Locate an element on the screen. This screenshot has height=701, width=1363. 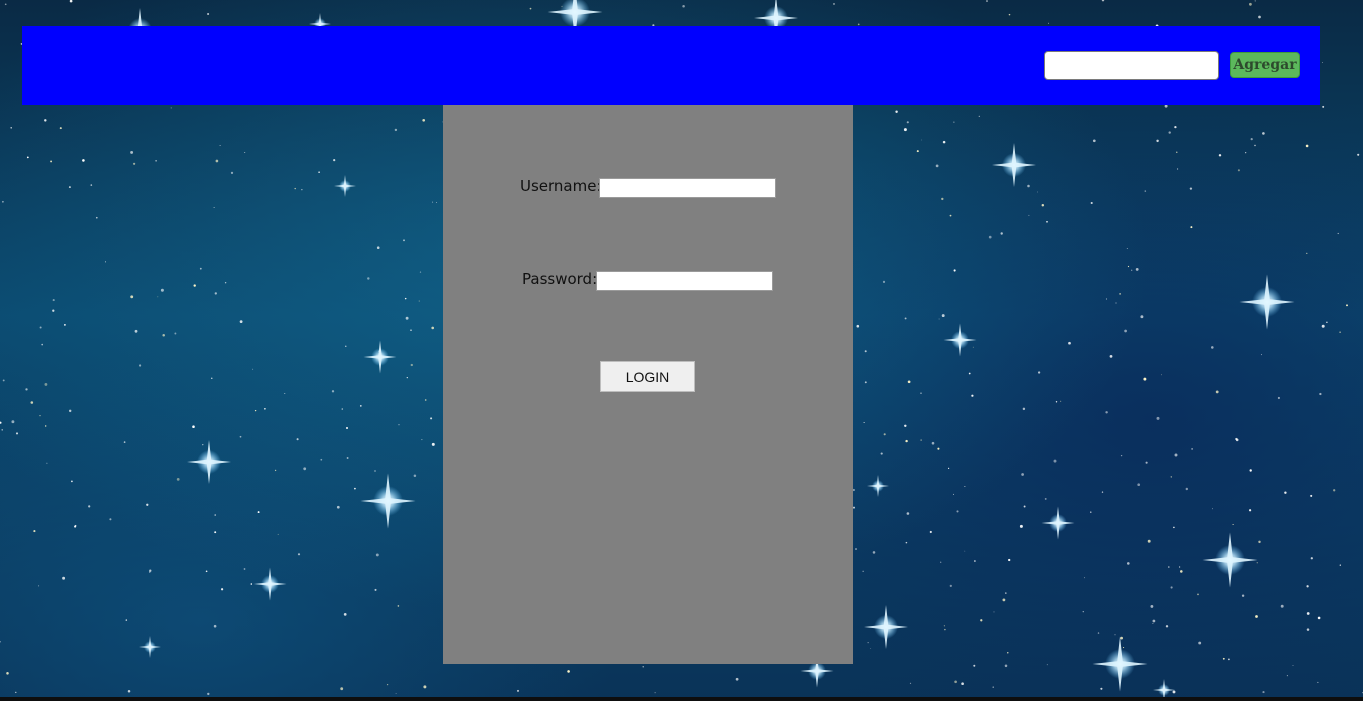
password-label: Password: is located at coordinates (560, 279).